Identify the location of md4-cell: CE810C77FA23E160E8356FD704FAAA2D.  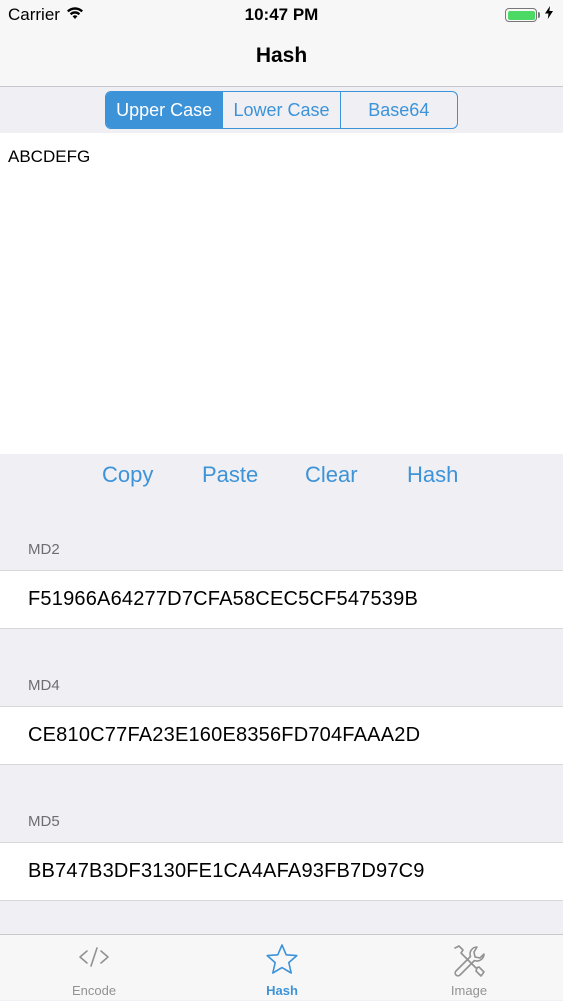
(281, 735).